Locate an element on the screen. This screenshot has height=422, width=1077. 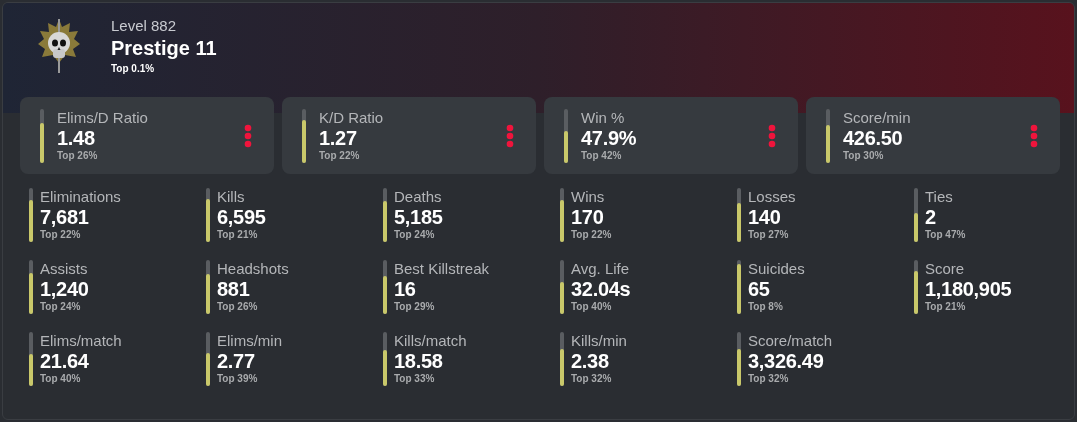
stat-label: Best Killstreak is located at coordinates (442, 269).